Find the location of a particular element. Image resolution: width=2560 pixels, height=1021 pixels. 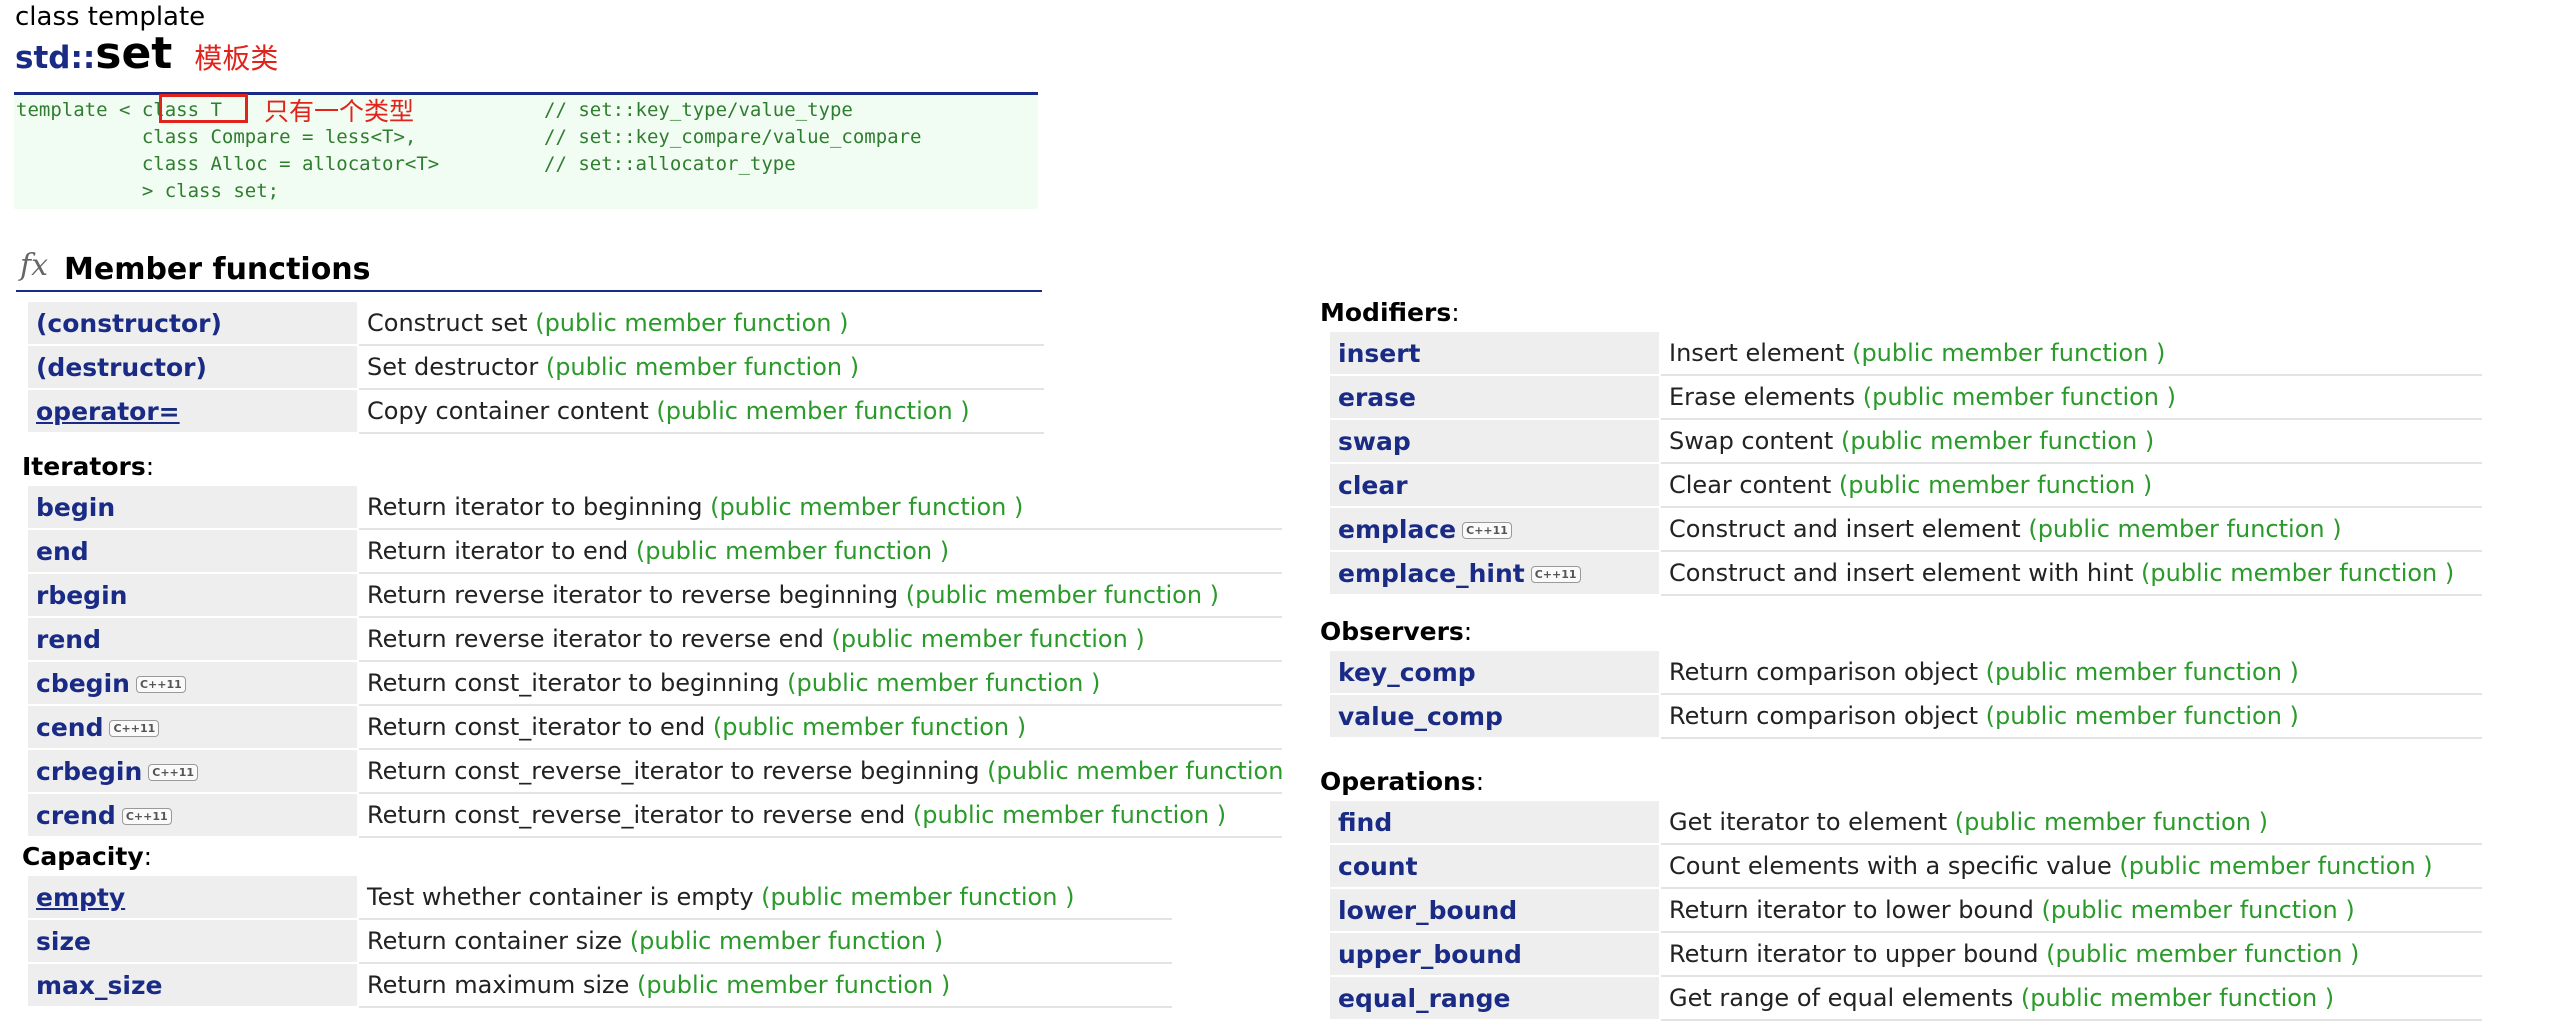

member-link-emplace-hint: emplace_hint C++11 is located at coordinates (1495, 573).